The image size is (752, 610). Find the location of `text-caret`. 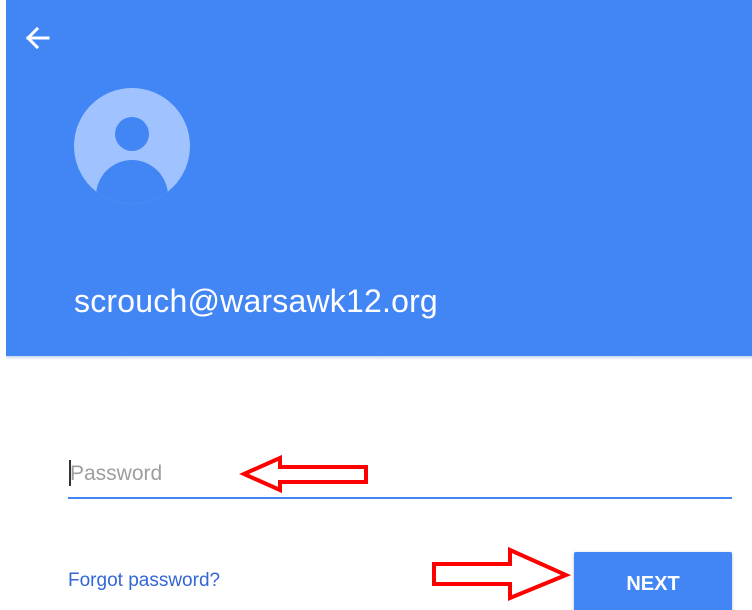

text-caret is located at coordinates (70, 473).